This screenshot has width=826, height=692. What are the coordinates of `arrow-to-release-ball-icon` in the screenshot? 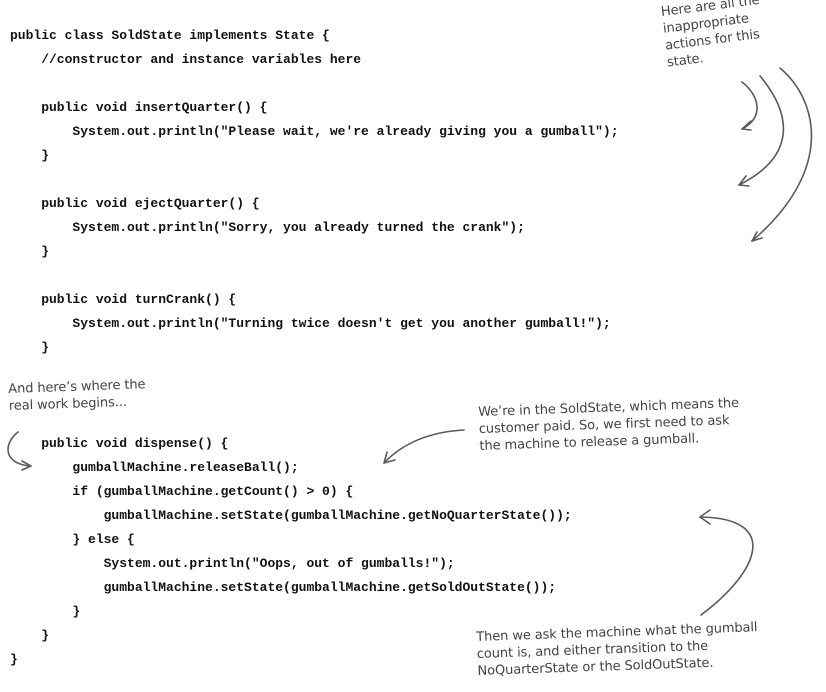 It's located at (424, 446).